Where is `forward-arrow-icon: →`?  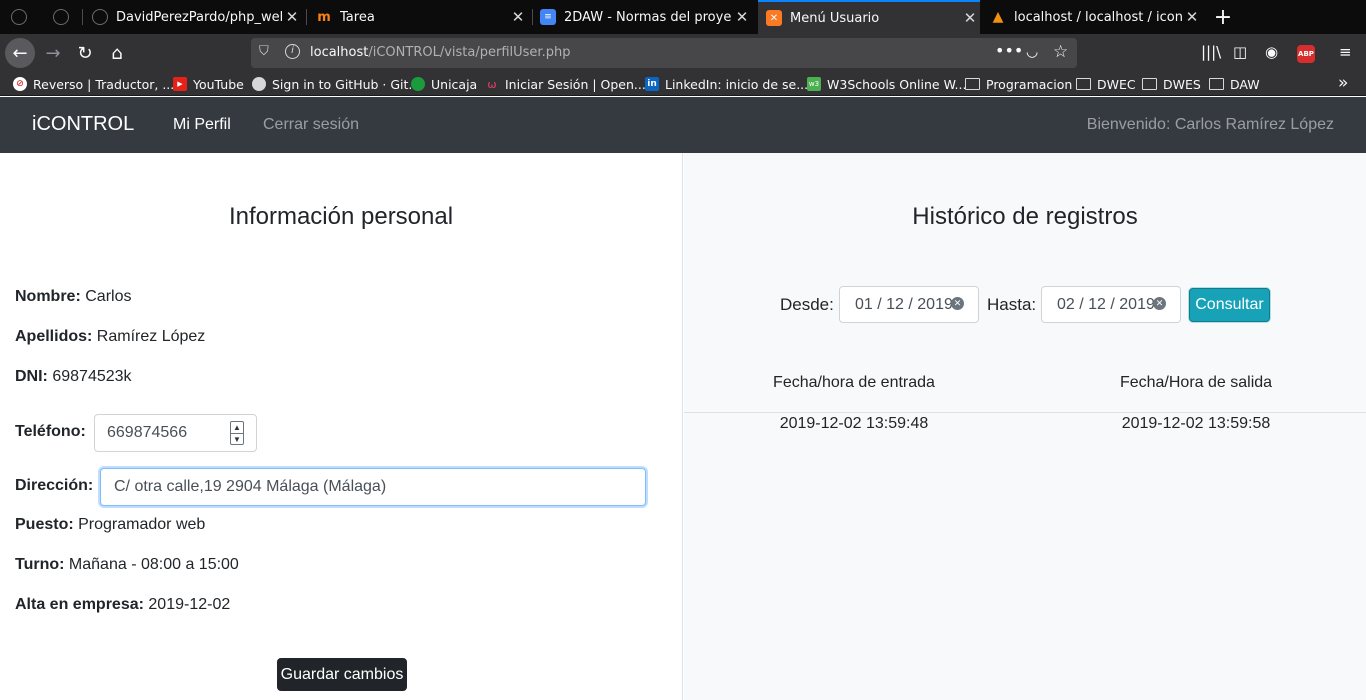
forward-arrow-icon: → is located at coordinates (53, 53).